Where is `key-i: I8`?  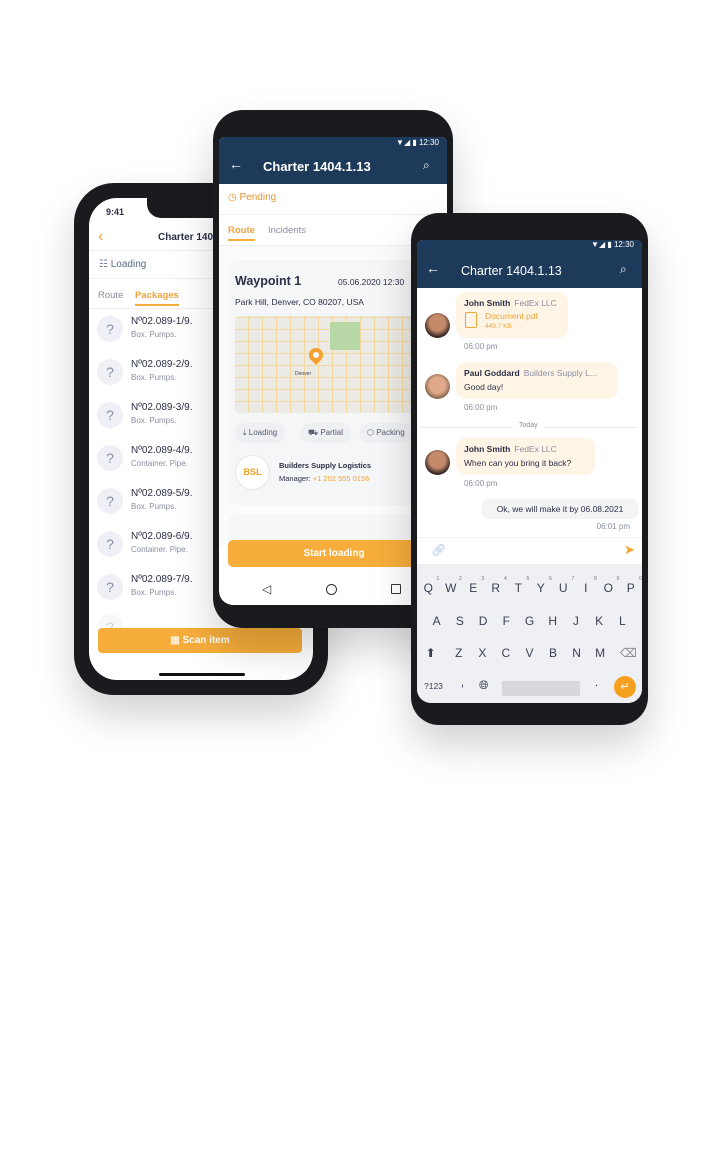 key-i: I8 is located at coordinates (587, 585).